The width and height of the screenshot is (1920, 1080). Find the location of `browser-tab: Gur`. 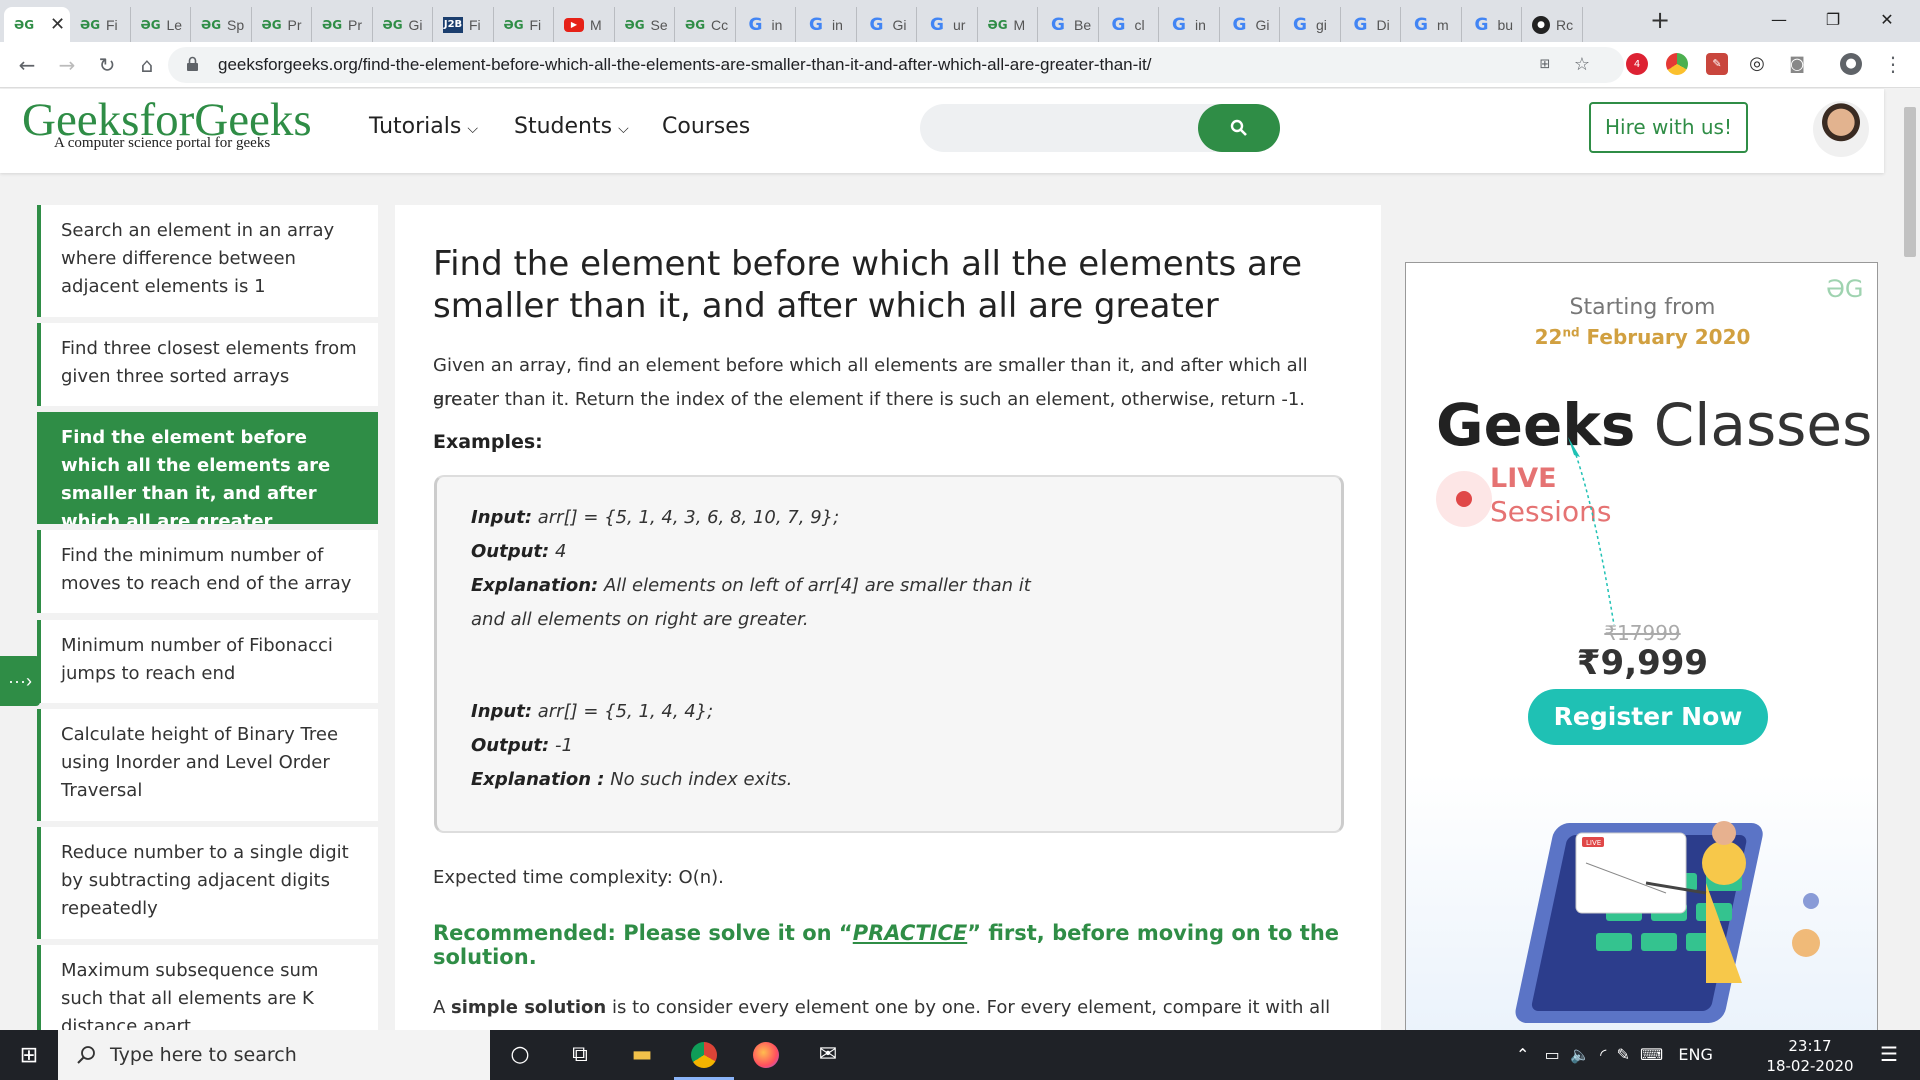

browser-tab: Gur is located at coordinates (947, 24).